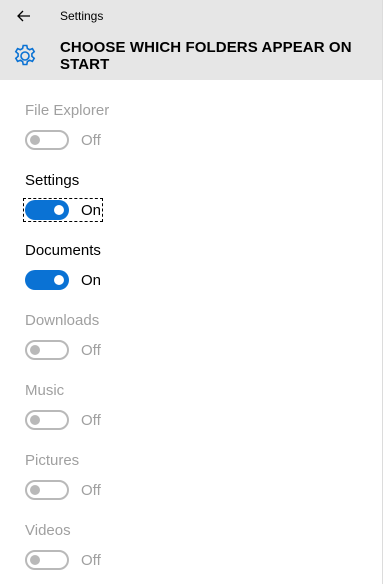 The height and width of the screenshot is (584, 383). What do you see at coordinates (45, 390) in the screenshot?
I see `folder-label: Music` at bounding box center [45, 390].